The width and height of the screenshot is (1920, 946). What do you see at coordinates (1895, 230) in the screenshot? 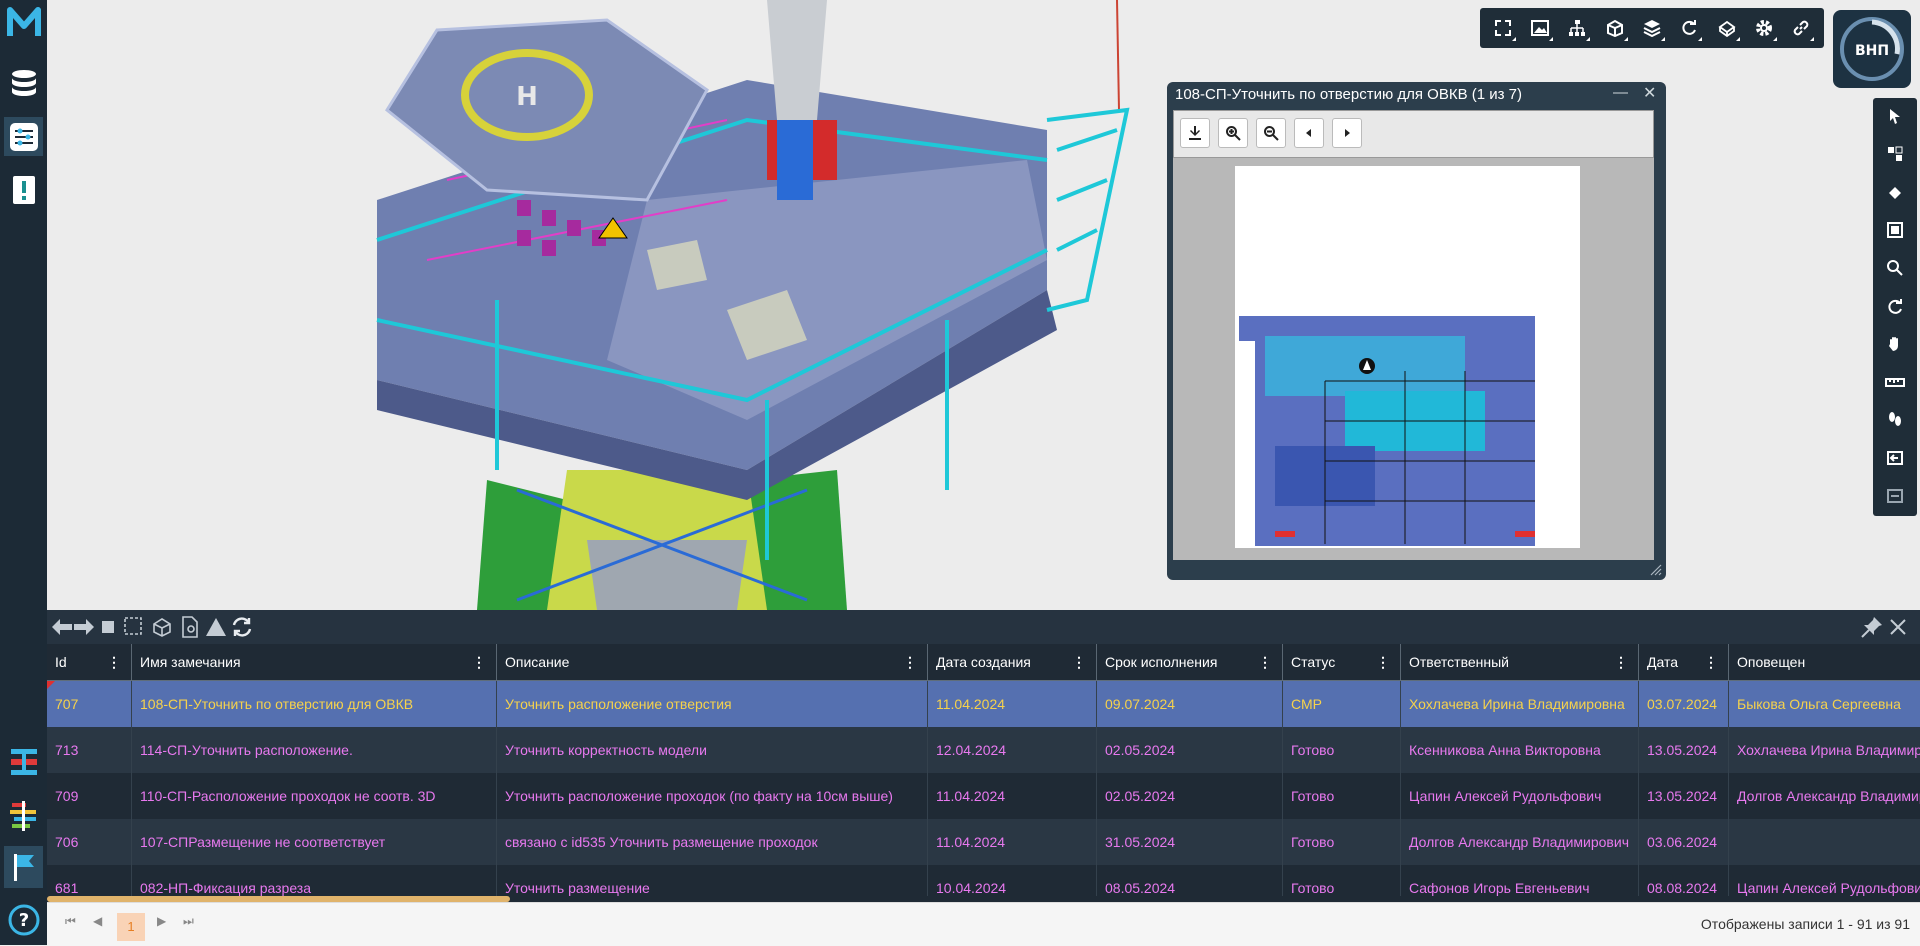
I see `fit-view-icon` at bounding box center [1895, 230].